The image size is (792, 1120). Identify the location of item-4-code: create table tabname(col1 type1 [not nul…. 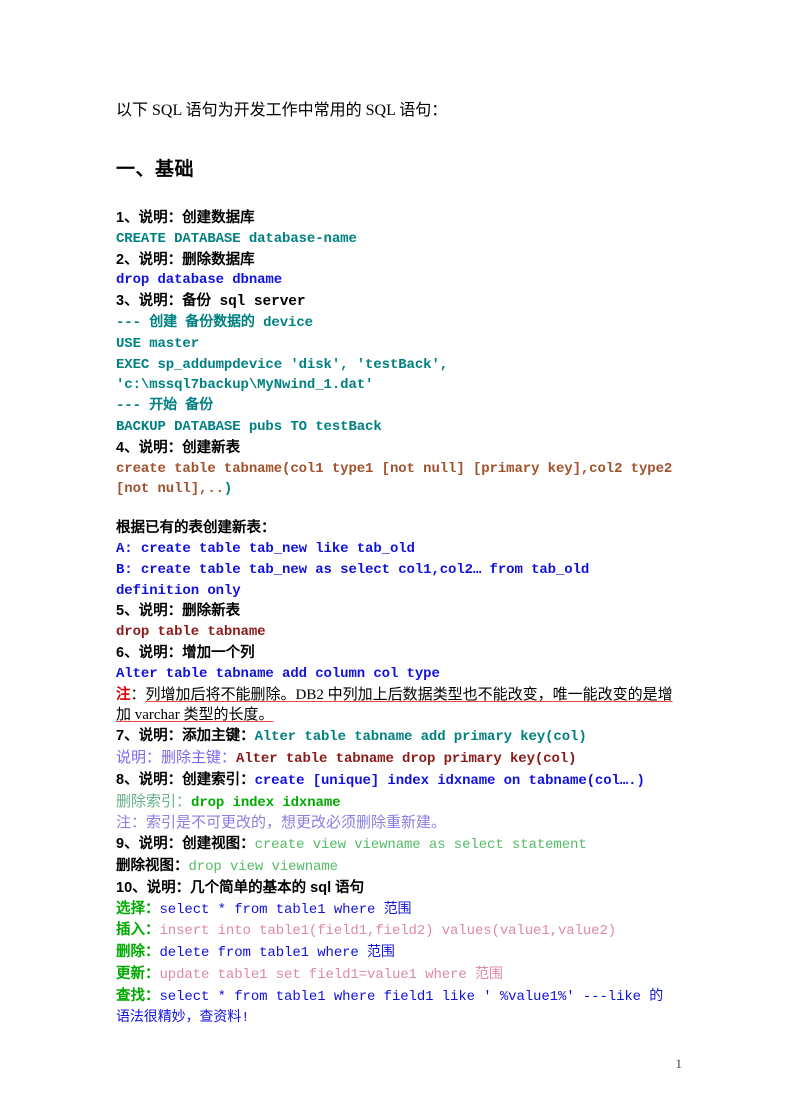
(396, 480).